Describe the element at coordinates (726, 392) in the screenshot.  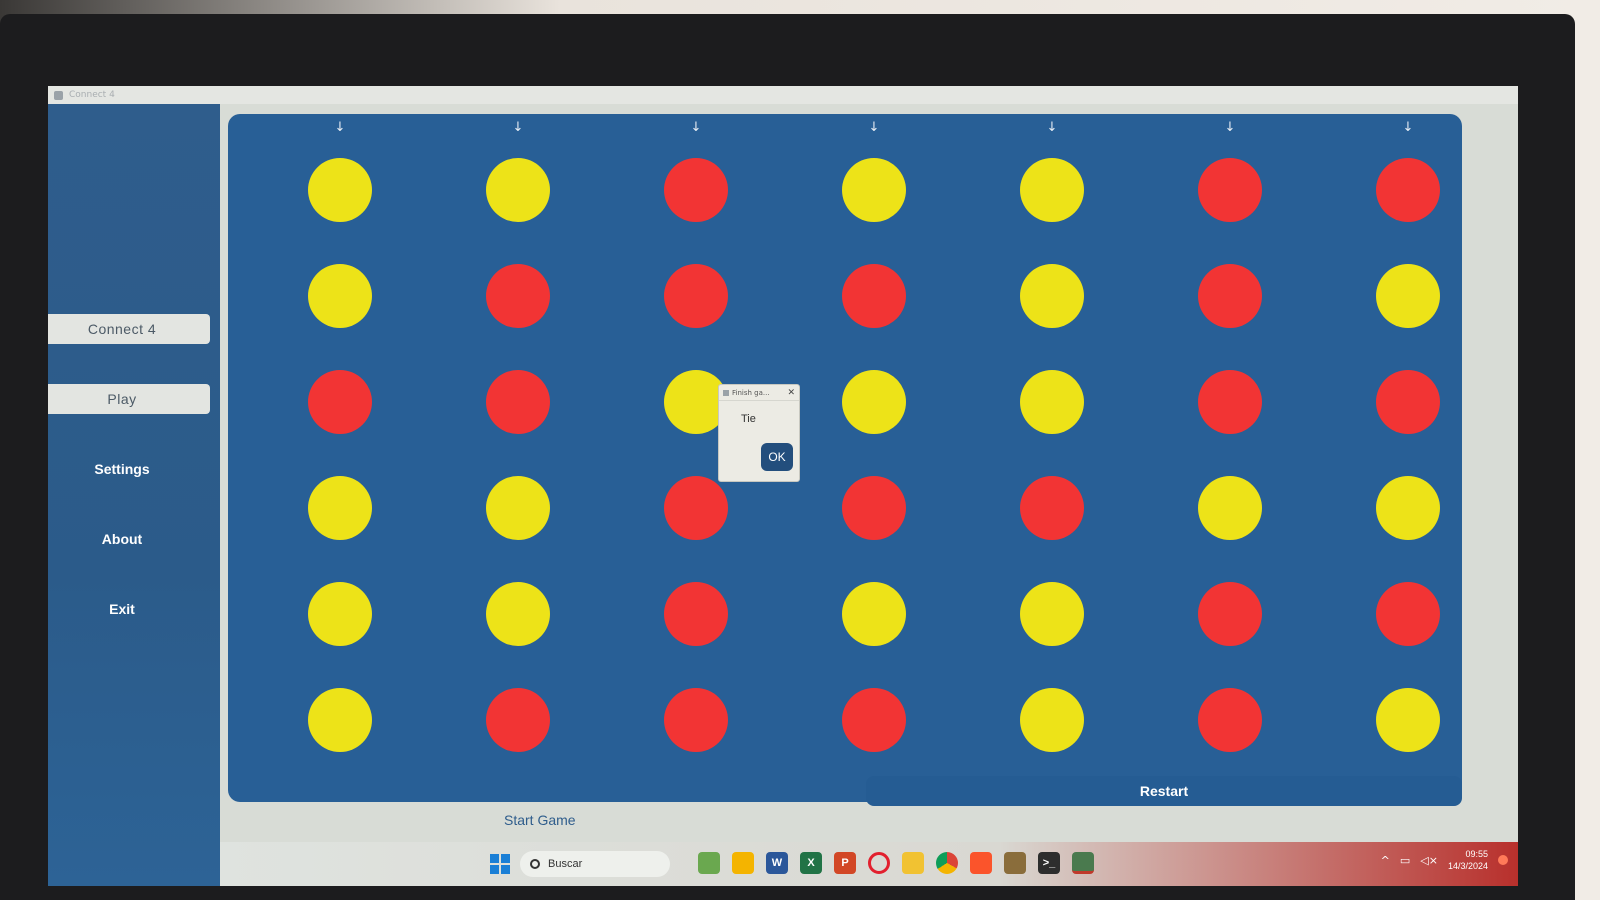
I see `dialog-app-icon` at that location.